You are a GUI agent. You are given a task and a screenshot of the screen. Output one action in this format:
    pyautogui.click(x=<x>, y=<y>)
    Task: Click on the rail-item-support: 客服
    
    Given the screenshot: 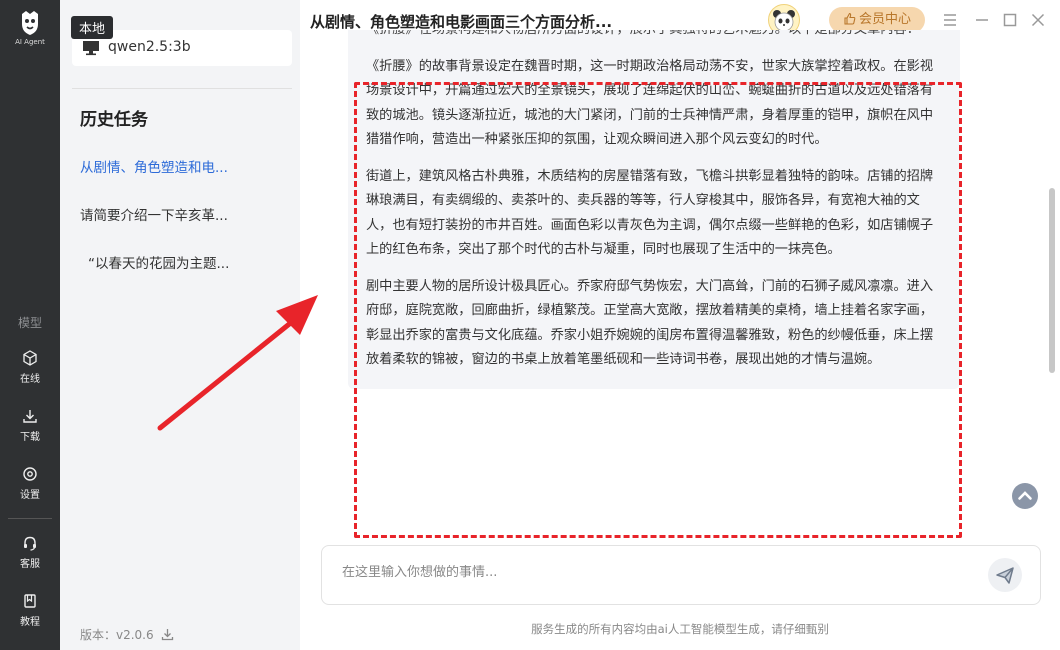 What is the action you would take?
    pyautogui.click(x=30, y=552)
    